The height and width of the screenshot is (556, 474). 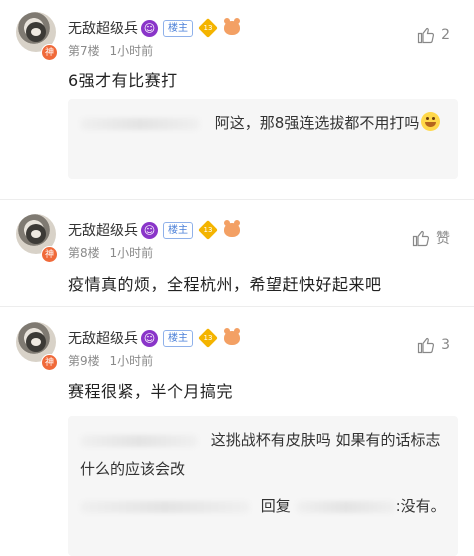 I want to click on post-content: 6强才有比赛打, so click(x=123, y=80).